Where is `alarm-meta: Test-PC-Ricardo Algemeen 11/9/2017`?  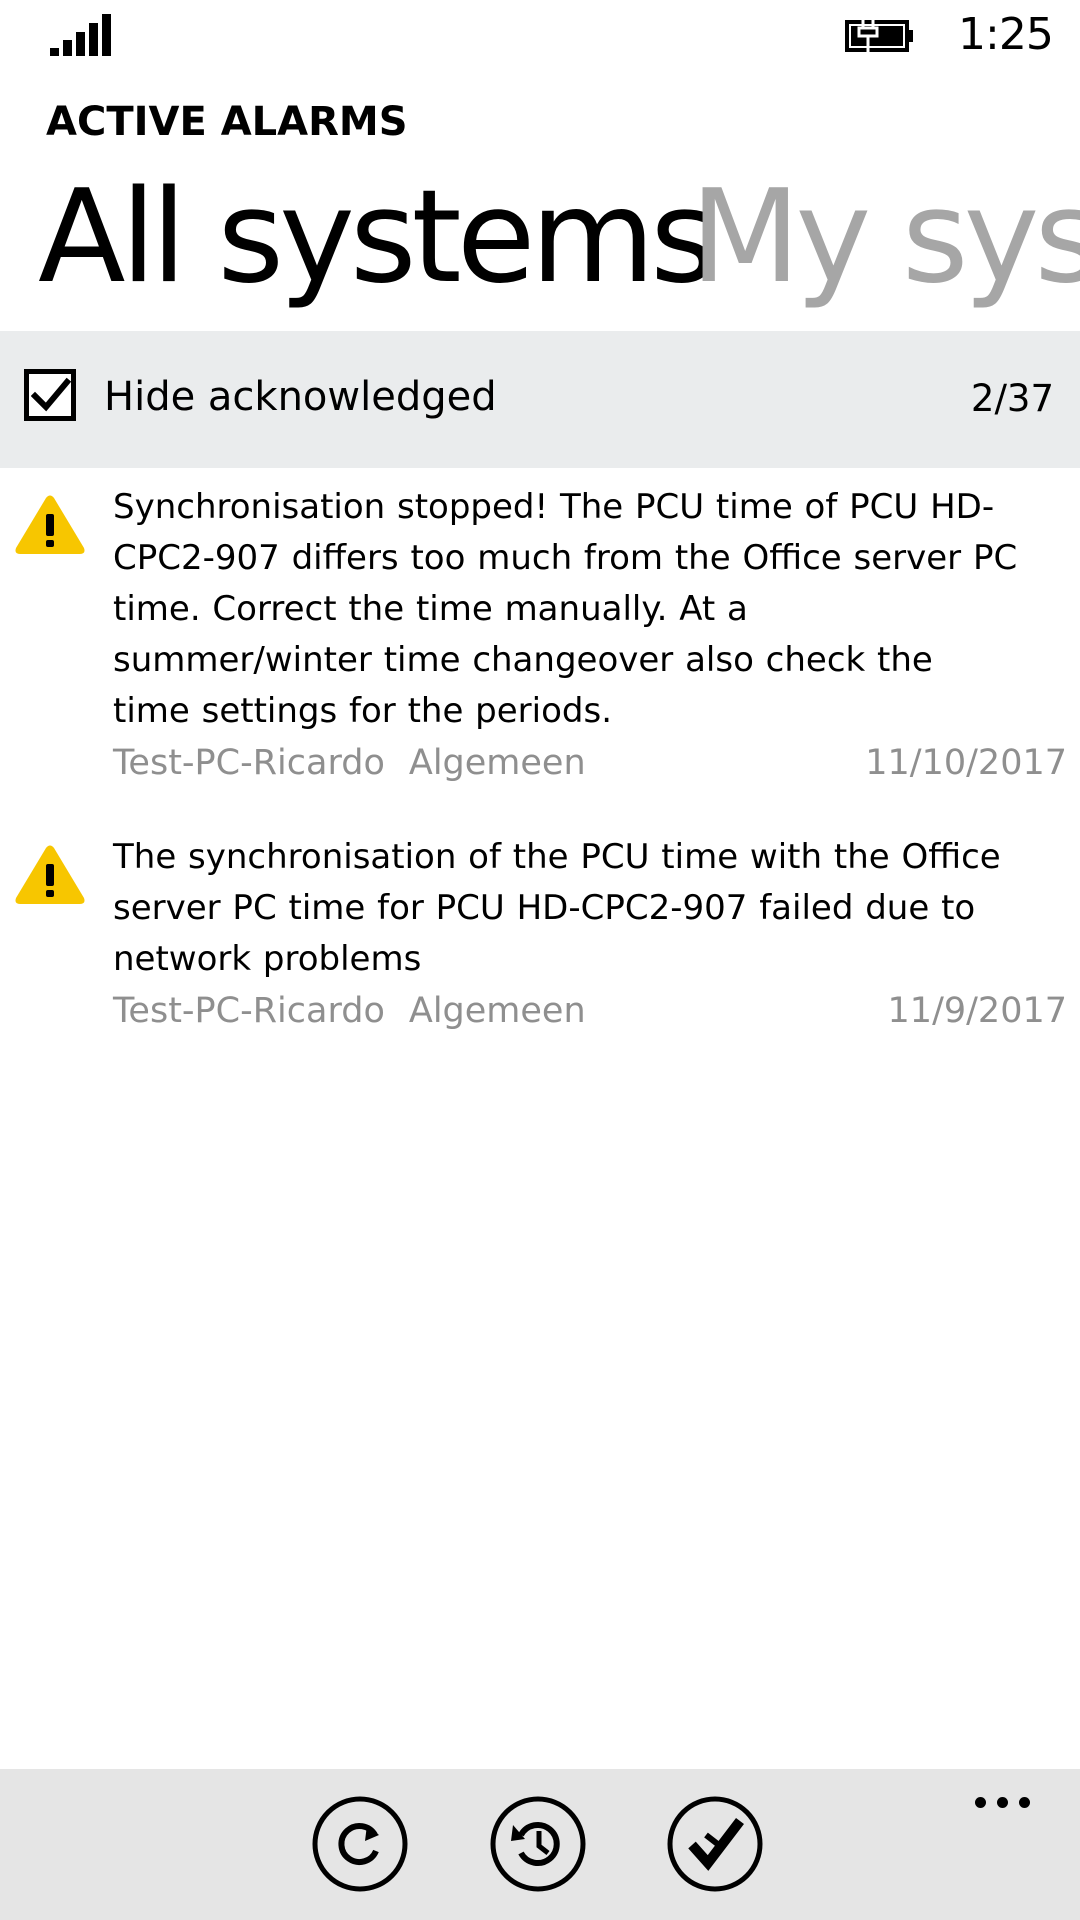 alarm-meta: Test-PC-Ricardo Algemeen 11/9/2017 is located at coordinates (590, 1011).